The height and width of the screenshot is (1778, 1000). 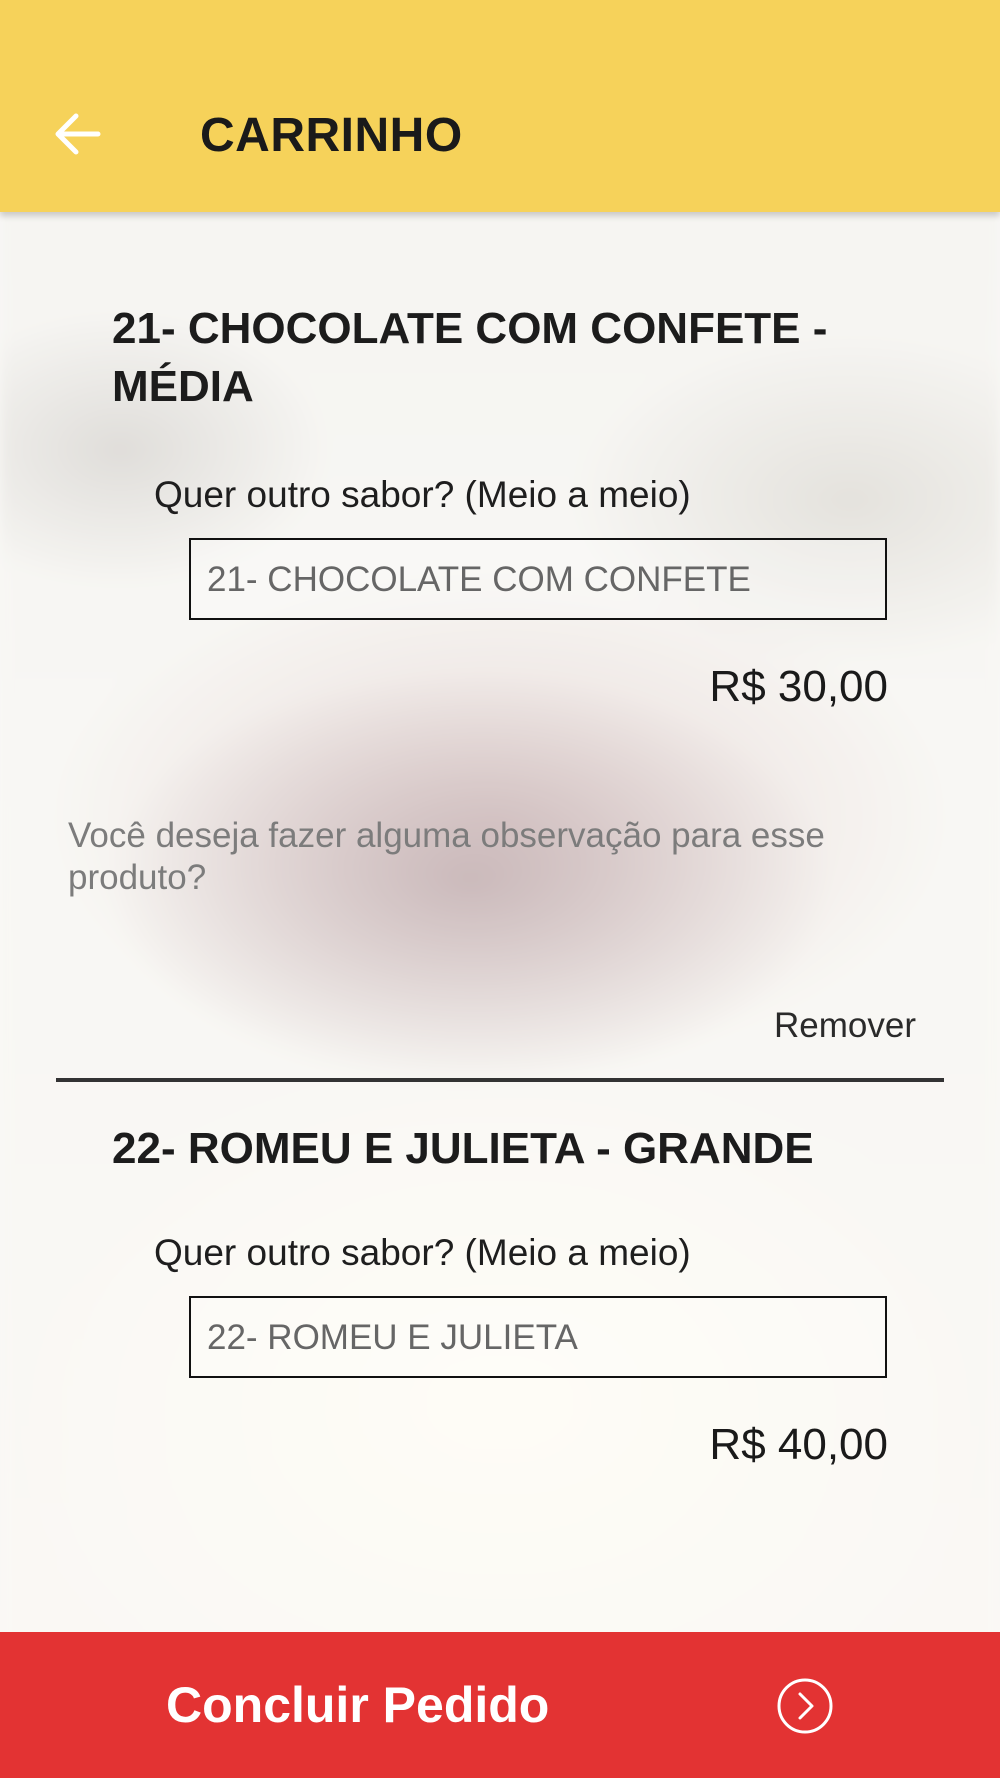 I want to click on page-title: CARRINHO, so click(x=331, y=135).